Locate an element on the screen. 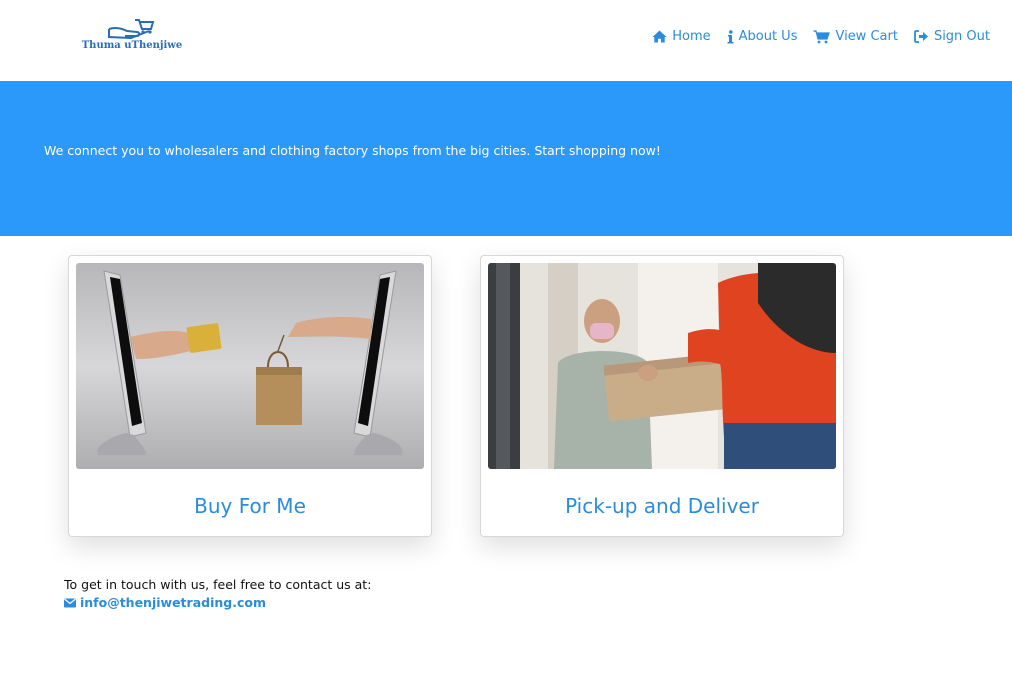 This screenshot has height=678, width=1012. contact-email-text: info@thenjiwetrading.com is located at coordinates (173, 602).